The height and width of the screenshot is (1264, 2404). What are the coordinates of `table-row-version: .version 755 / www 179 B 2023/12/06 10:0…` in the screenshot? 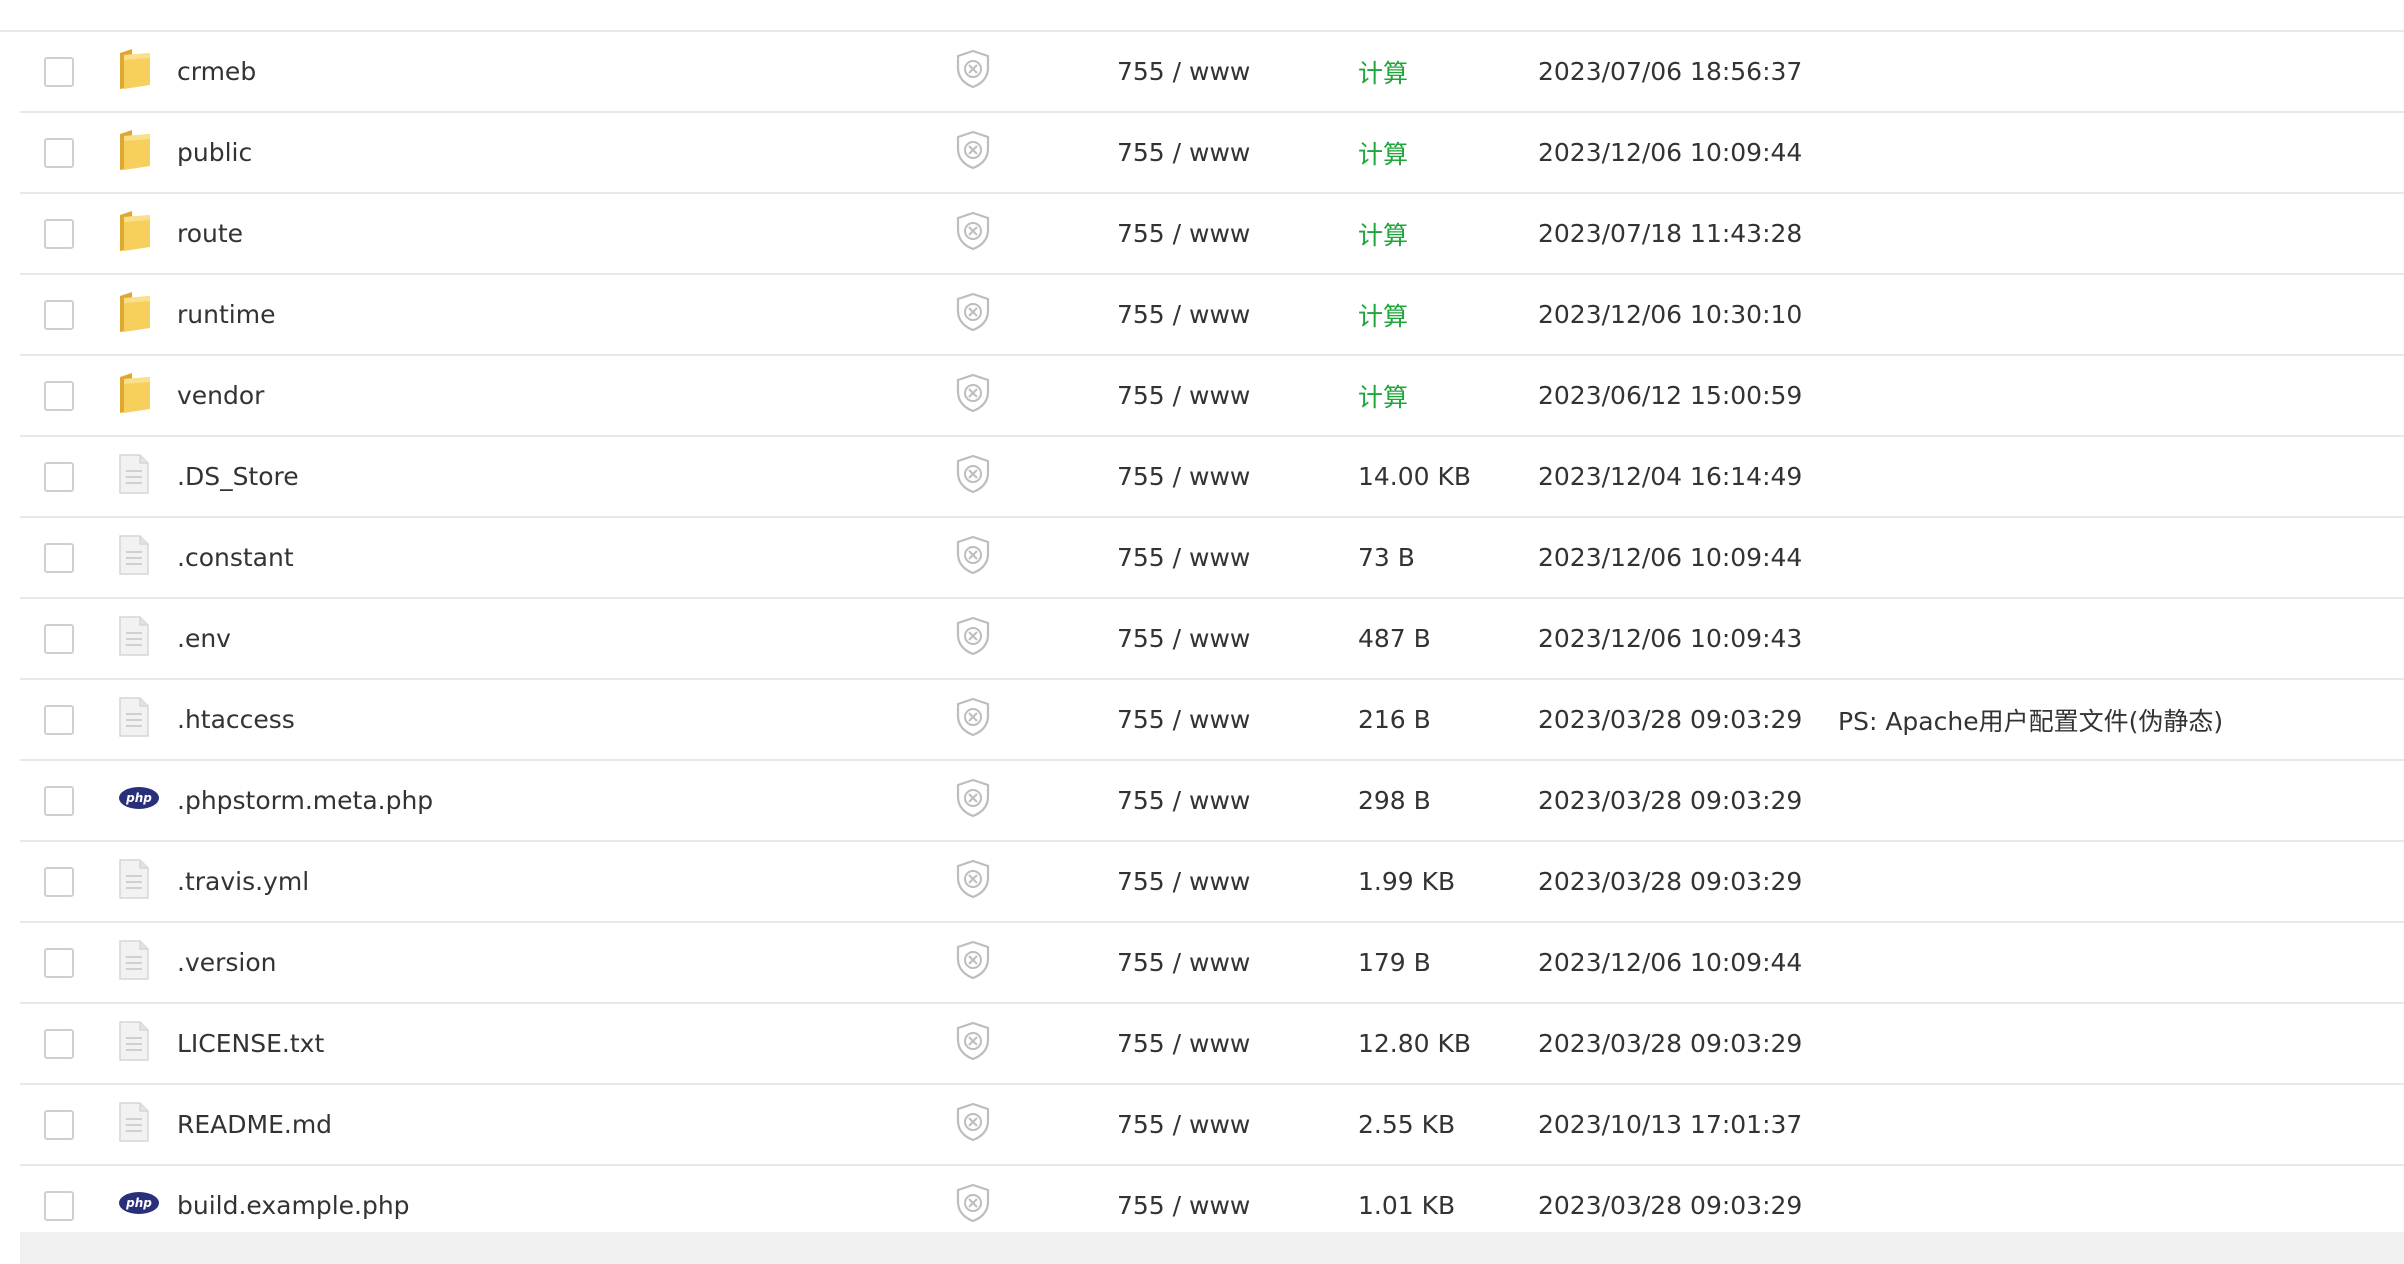 It's located at (1212, 963).